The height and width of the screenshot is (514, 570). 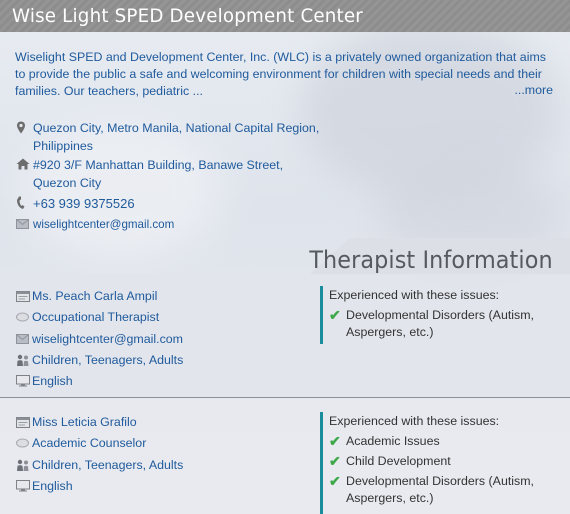 I want to click on therapist-role: Academic Counselor, so click(x=89, y=443).